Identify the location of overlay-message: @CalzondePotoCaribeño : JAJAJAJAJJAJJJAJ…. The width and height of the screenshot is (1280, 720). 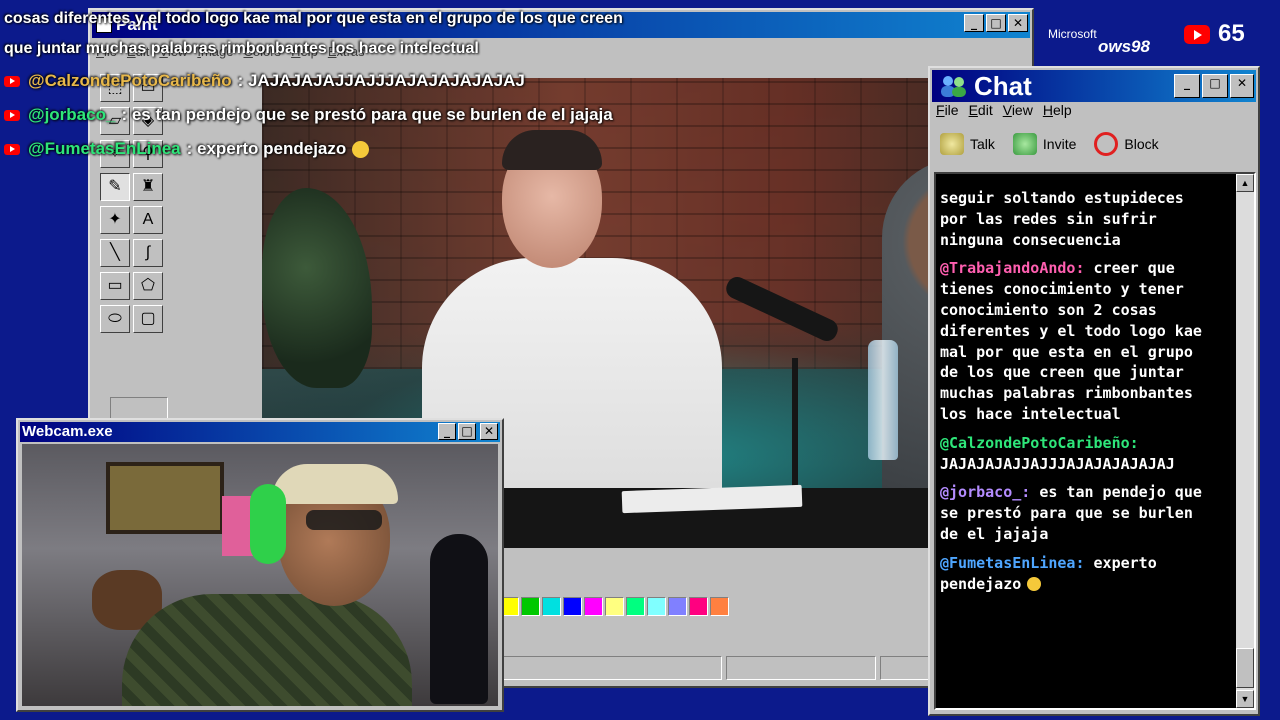
(349, 81).